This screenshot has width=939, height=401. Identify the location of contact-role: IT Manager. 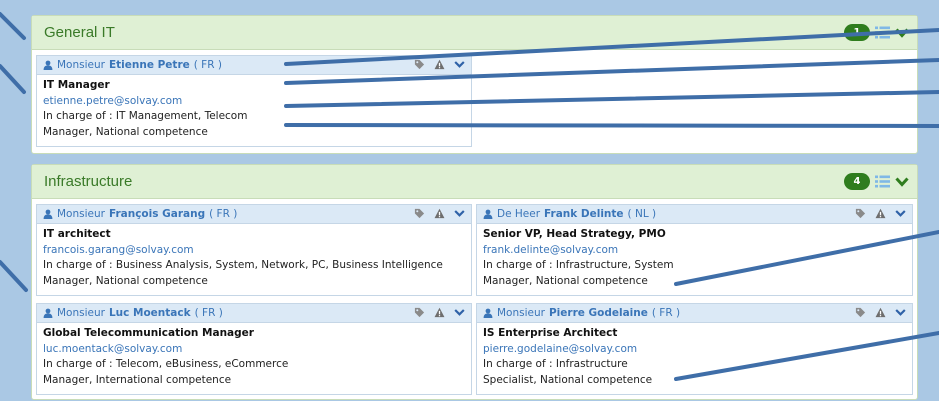
(76, 85).